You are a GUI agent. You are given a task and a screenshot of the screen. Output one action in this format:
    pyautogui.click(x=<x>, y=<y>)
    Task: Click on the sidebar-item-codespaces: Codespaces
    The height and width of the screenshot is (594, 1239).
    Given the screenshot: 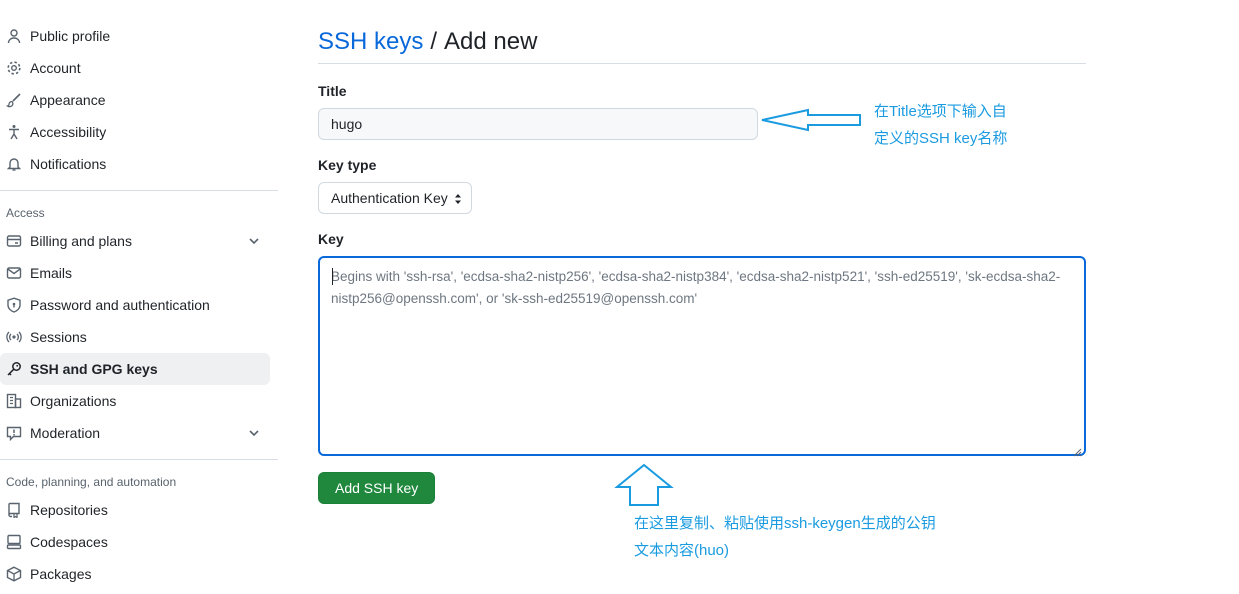 What is the action you would take?
    pyautogui.click(x=135, y=542)
    